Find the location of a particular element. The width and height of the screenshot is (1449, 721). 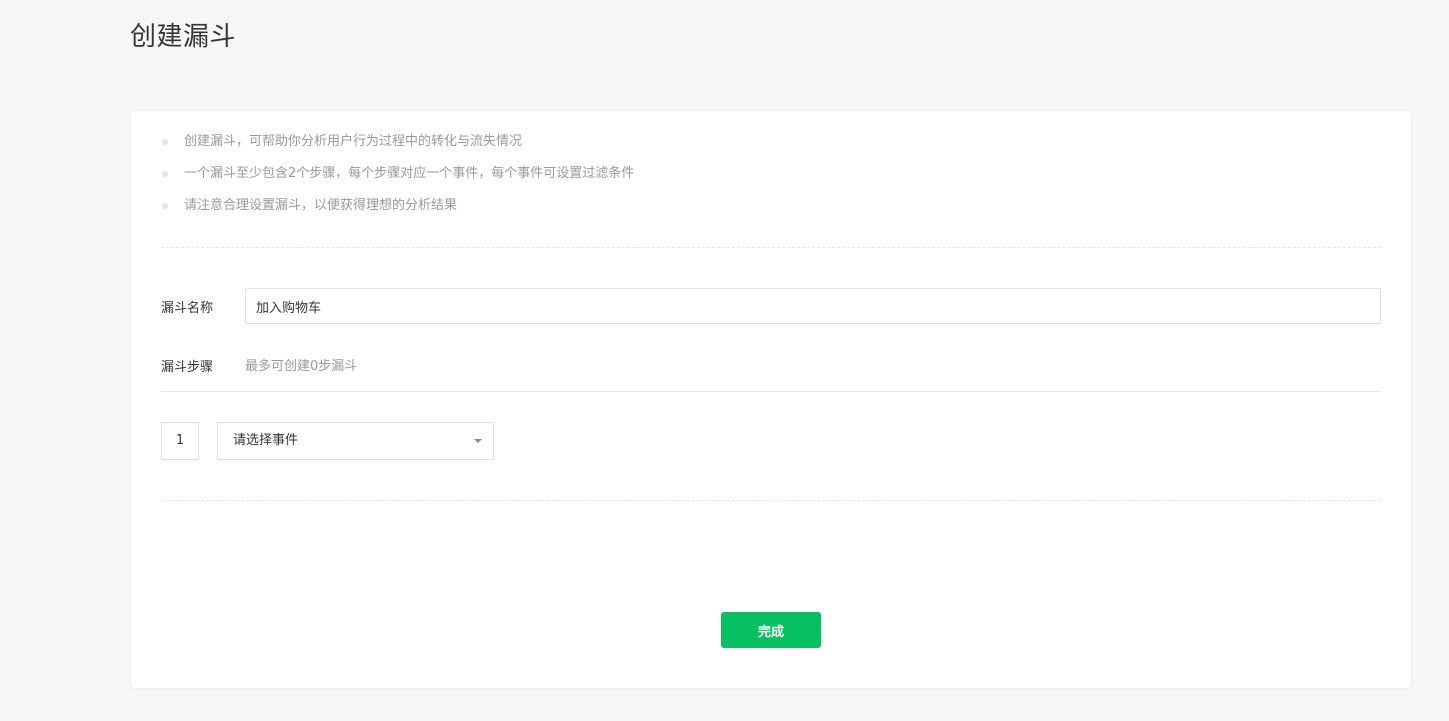

tip-item: 一个漏斗至少包含2个步骤，每个步骤对应一个事件，每个事件可设置过滤条件 is located at coordinates (771, 179).